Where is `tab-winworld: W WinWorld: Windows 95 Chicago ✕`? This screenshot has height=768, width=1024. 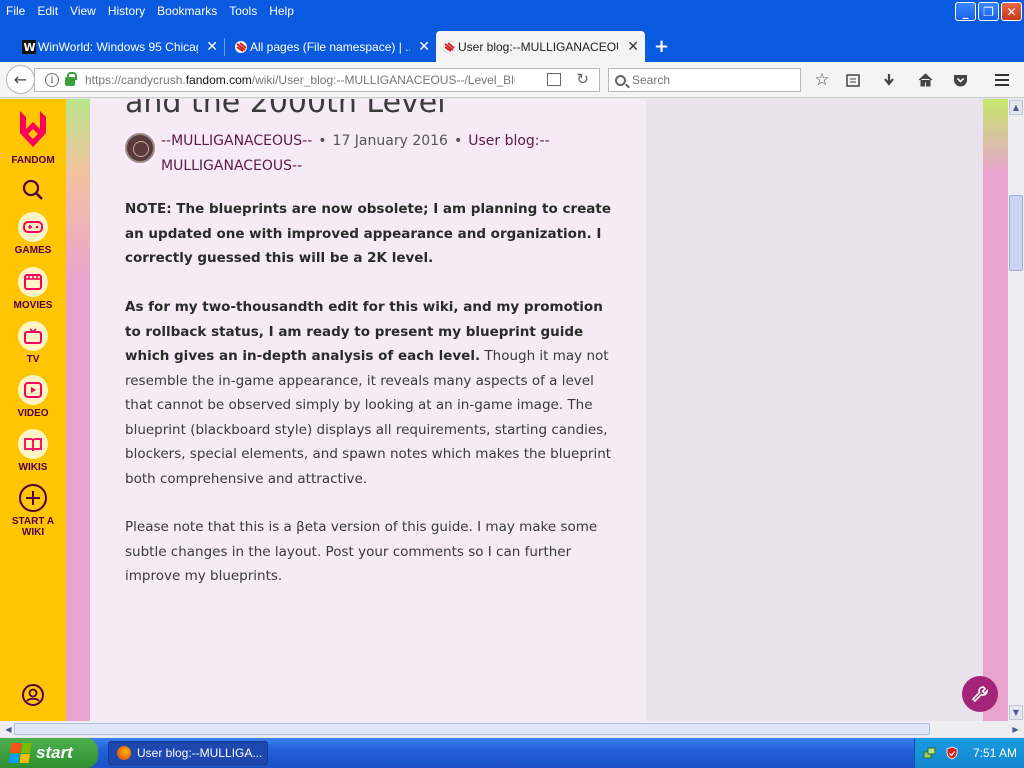 tab-winworld: W WinWorld: Windows 95 Chicago ✕ is located at coordinates (120, 46).